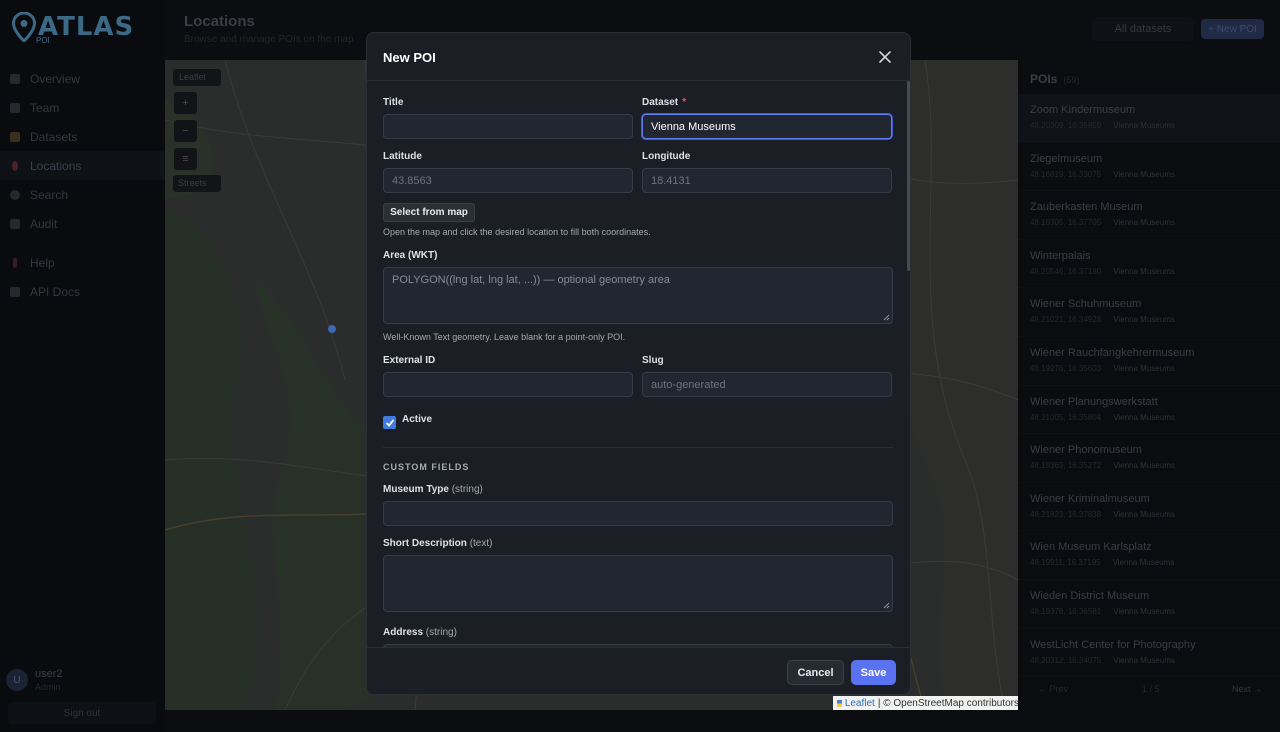  Describe the element at coordinates (82, 291) in the screenshot. I see `sidebar-item-api-docs: API Docs` at that location.